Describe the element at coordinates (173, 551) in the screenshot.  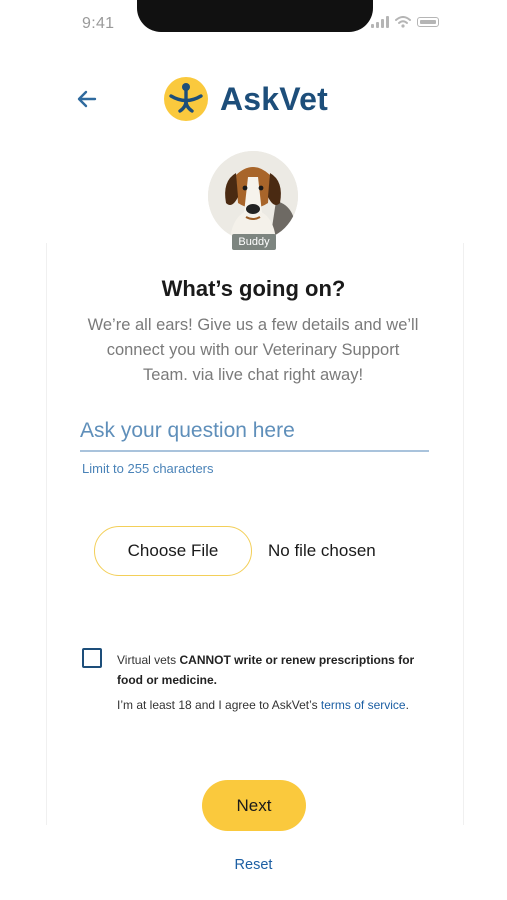
I see `choose-file-button: Choose File` at that location.